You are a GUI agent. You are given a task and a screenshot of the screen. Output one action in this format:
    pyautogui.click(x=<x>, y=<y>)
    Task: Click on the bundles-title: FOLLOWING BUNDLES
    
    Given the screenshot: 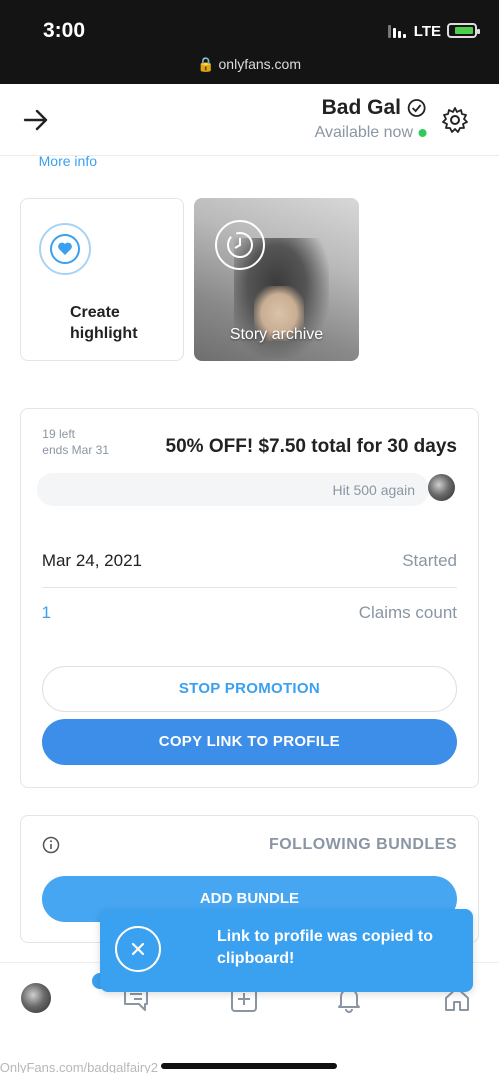 What is the action you would take?
    pyautogui.click(x=362, y=844)
    